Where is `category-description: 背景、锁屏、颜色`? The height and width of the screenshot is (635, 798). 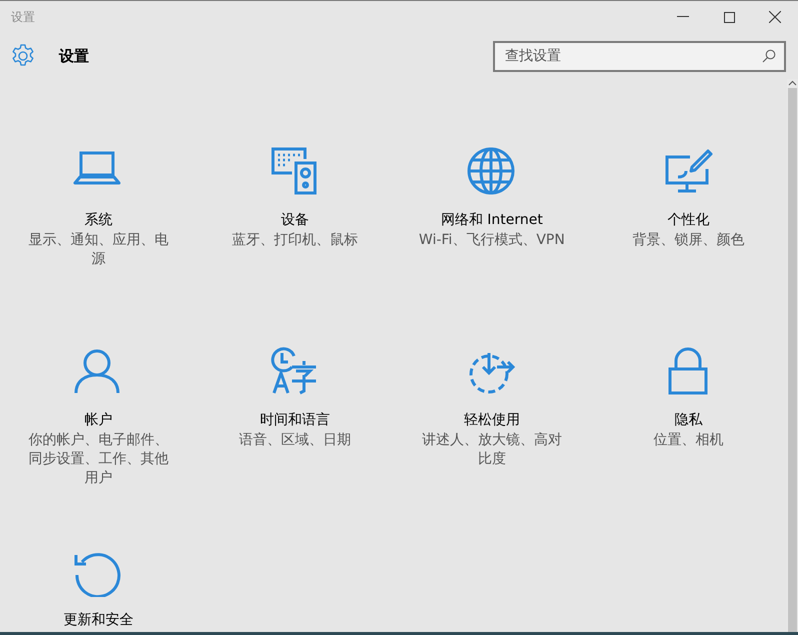
category-description: 背景、锁屏、颜色 is located at coordinates (689, 240).